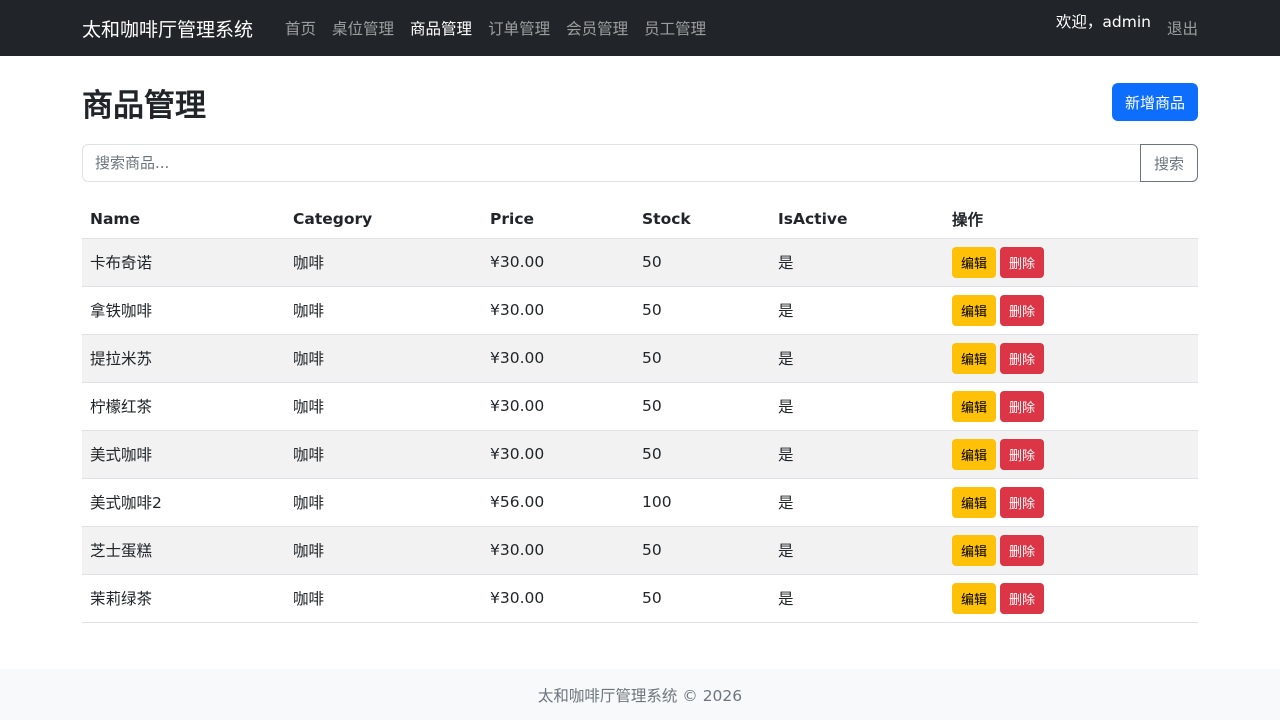 Image resolution: width=1280 pixels, height=720 pixels. What do you see at coordinates (640, 102) in the screenshot?
I see `page-header: 商品管理 新增商品` at bounding box center [640, 102].